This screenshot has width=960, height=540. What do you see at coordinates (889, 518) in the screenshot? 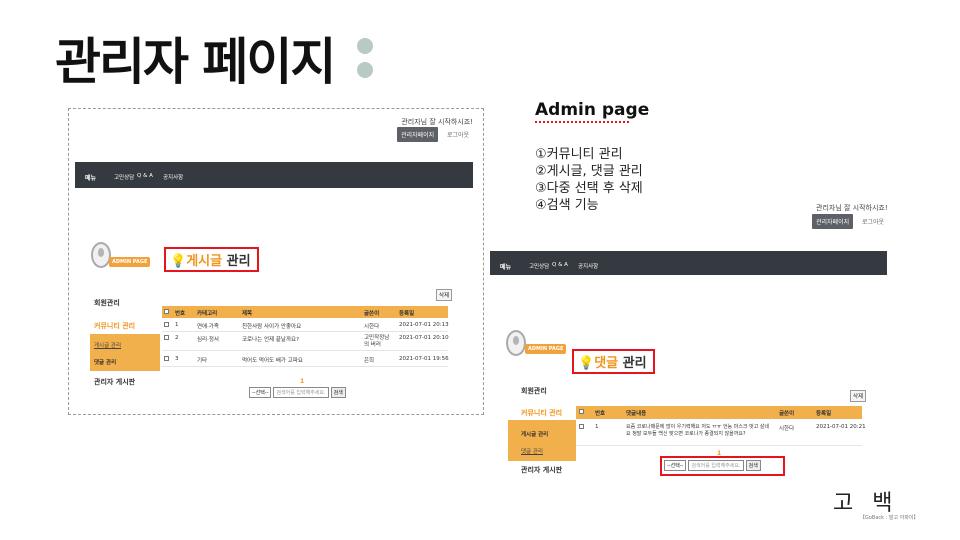
I see `brand-subtitle: 【GoBack : 말고 아파이】` at bounding box center [889, 518].